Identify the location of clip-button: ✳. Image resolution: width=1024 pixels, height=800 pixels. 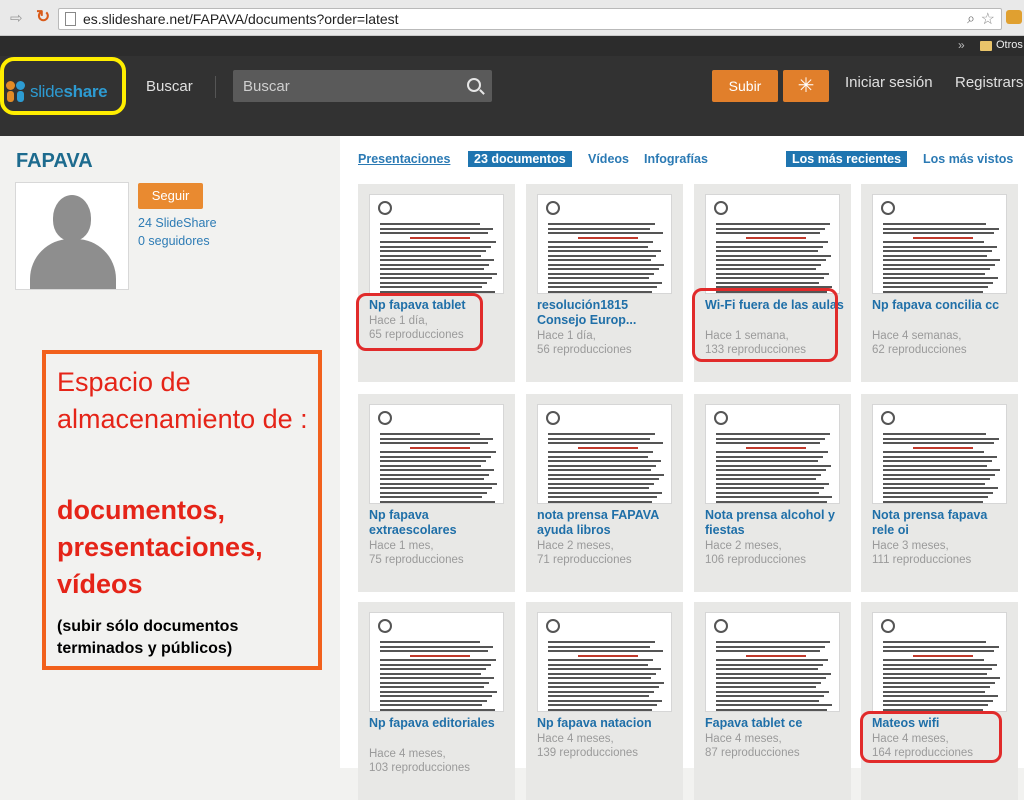
(806, 86).